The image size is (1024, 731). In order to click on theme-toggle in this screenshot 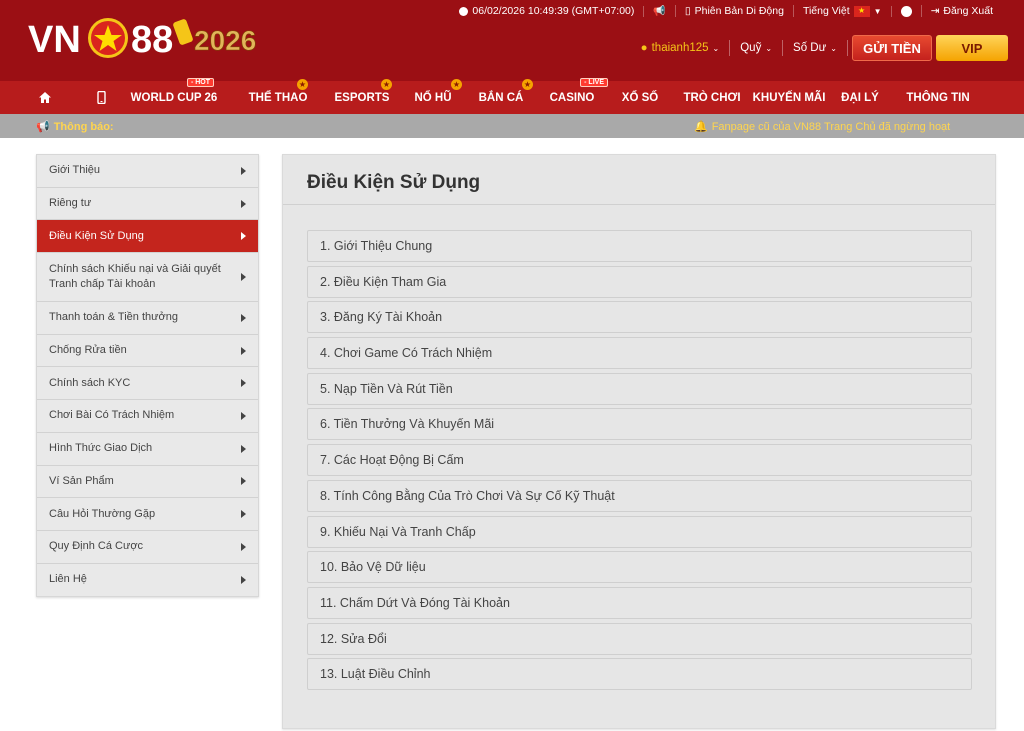, I will do `click(905, 11)`.